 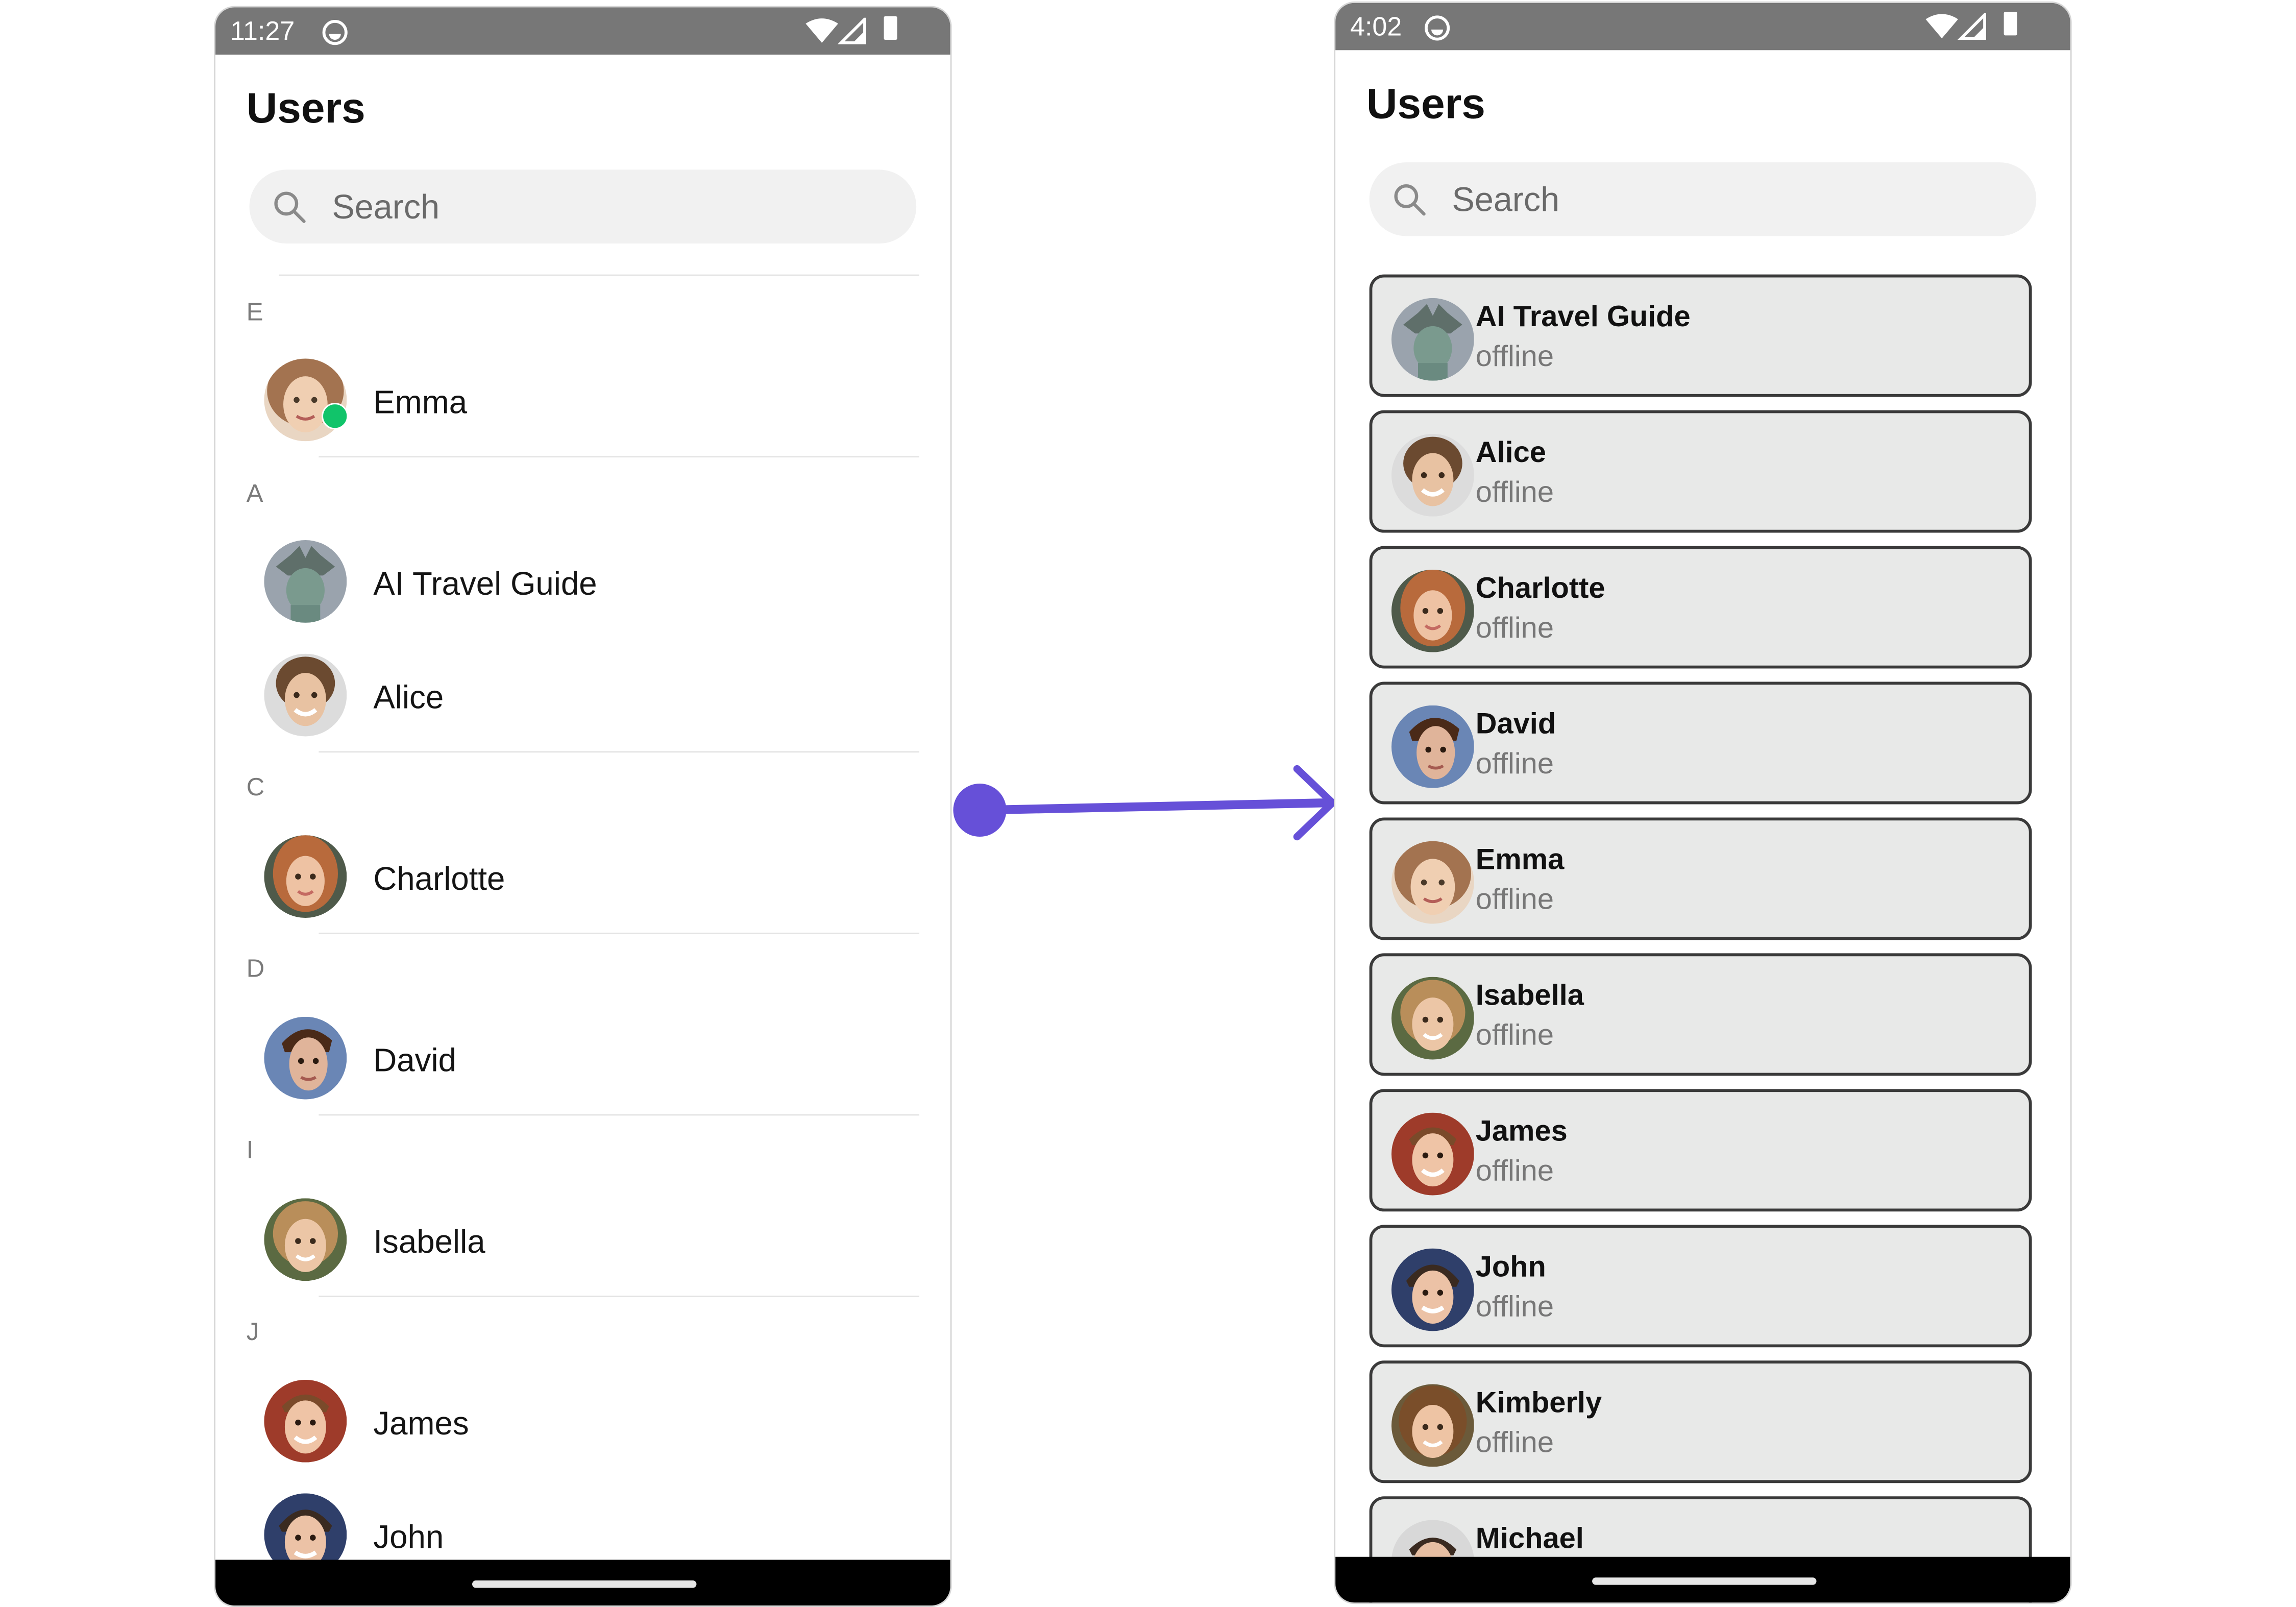 What do you see at coordinates (1701, 607) in the screenshot?
I see `user-card-charlotte: Charlotte offline` at bounding box center [1701, 607].